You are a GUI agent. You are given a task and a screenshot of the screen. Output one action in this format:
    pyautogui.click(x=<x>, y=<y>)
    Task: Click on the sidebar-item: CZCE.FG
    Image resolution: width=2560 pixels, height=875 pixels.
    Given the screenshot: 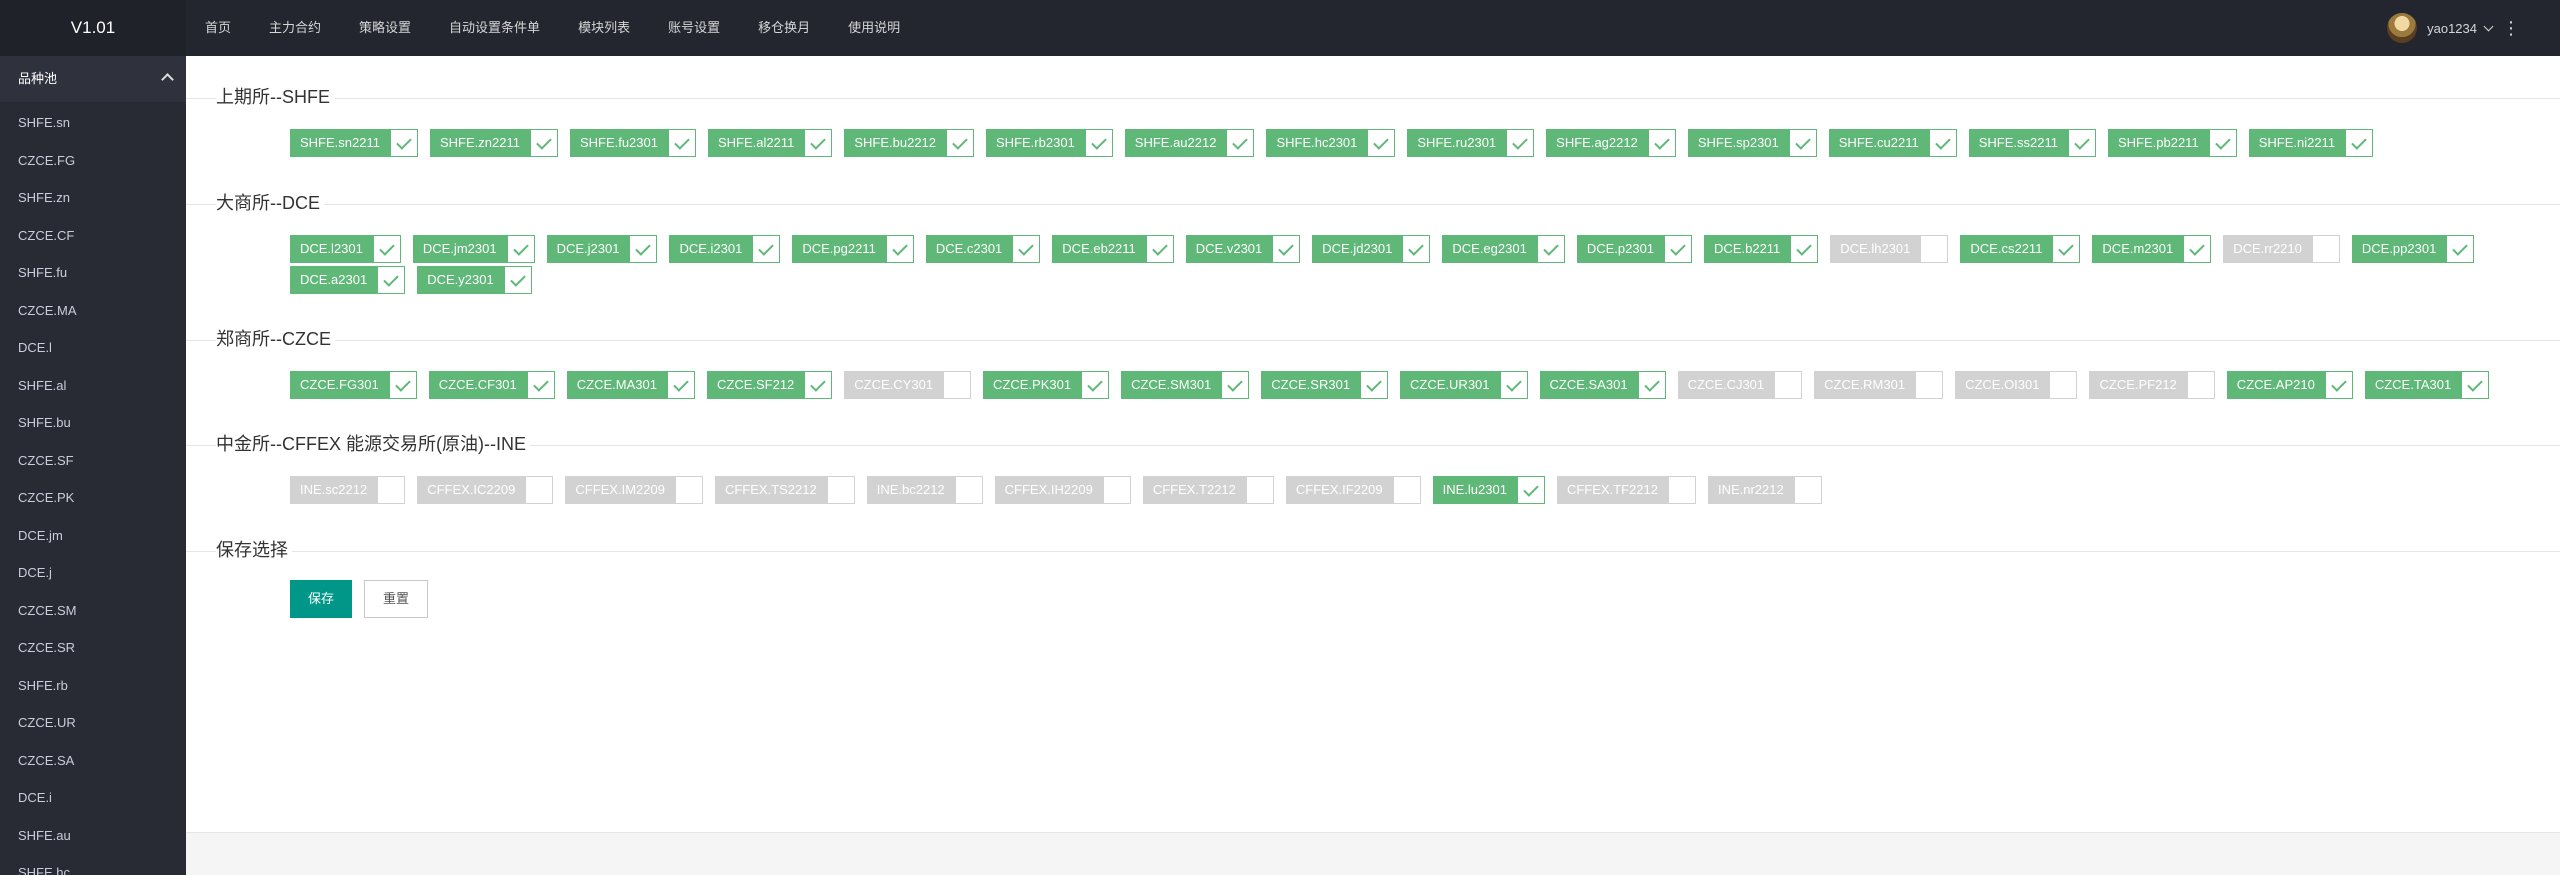 What is the action you would take?
    pyautogui.click(x=93, y=161)
    